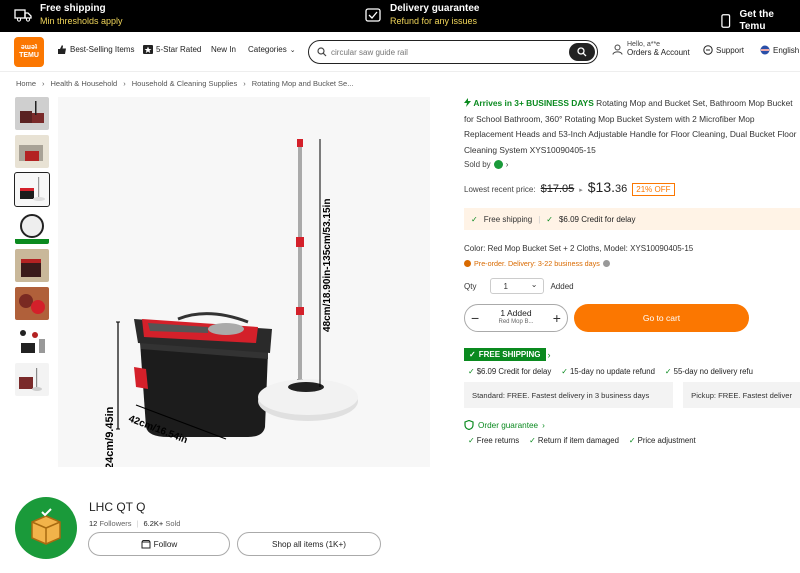 This screenshot has height=573, width=800. What do you see at coordinates (422, 15) in the screenshot?
I see `delivery-guarantee-promo: Delivery guarantee Refund for any issues` at bounding box center [422, 15].